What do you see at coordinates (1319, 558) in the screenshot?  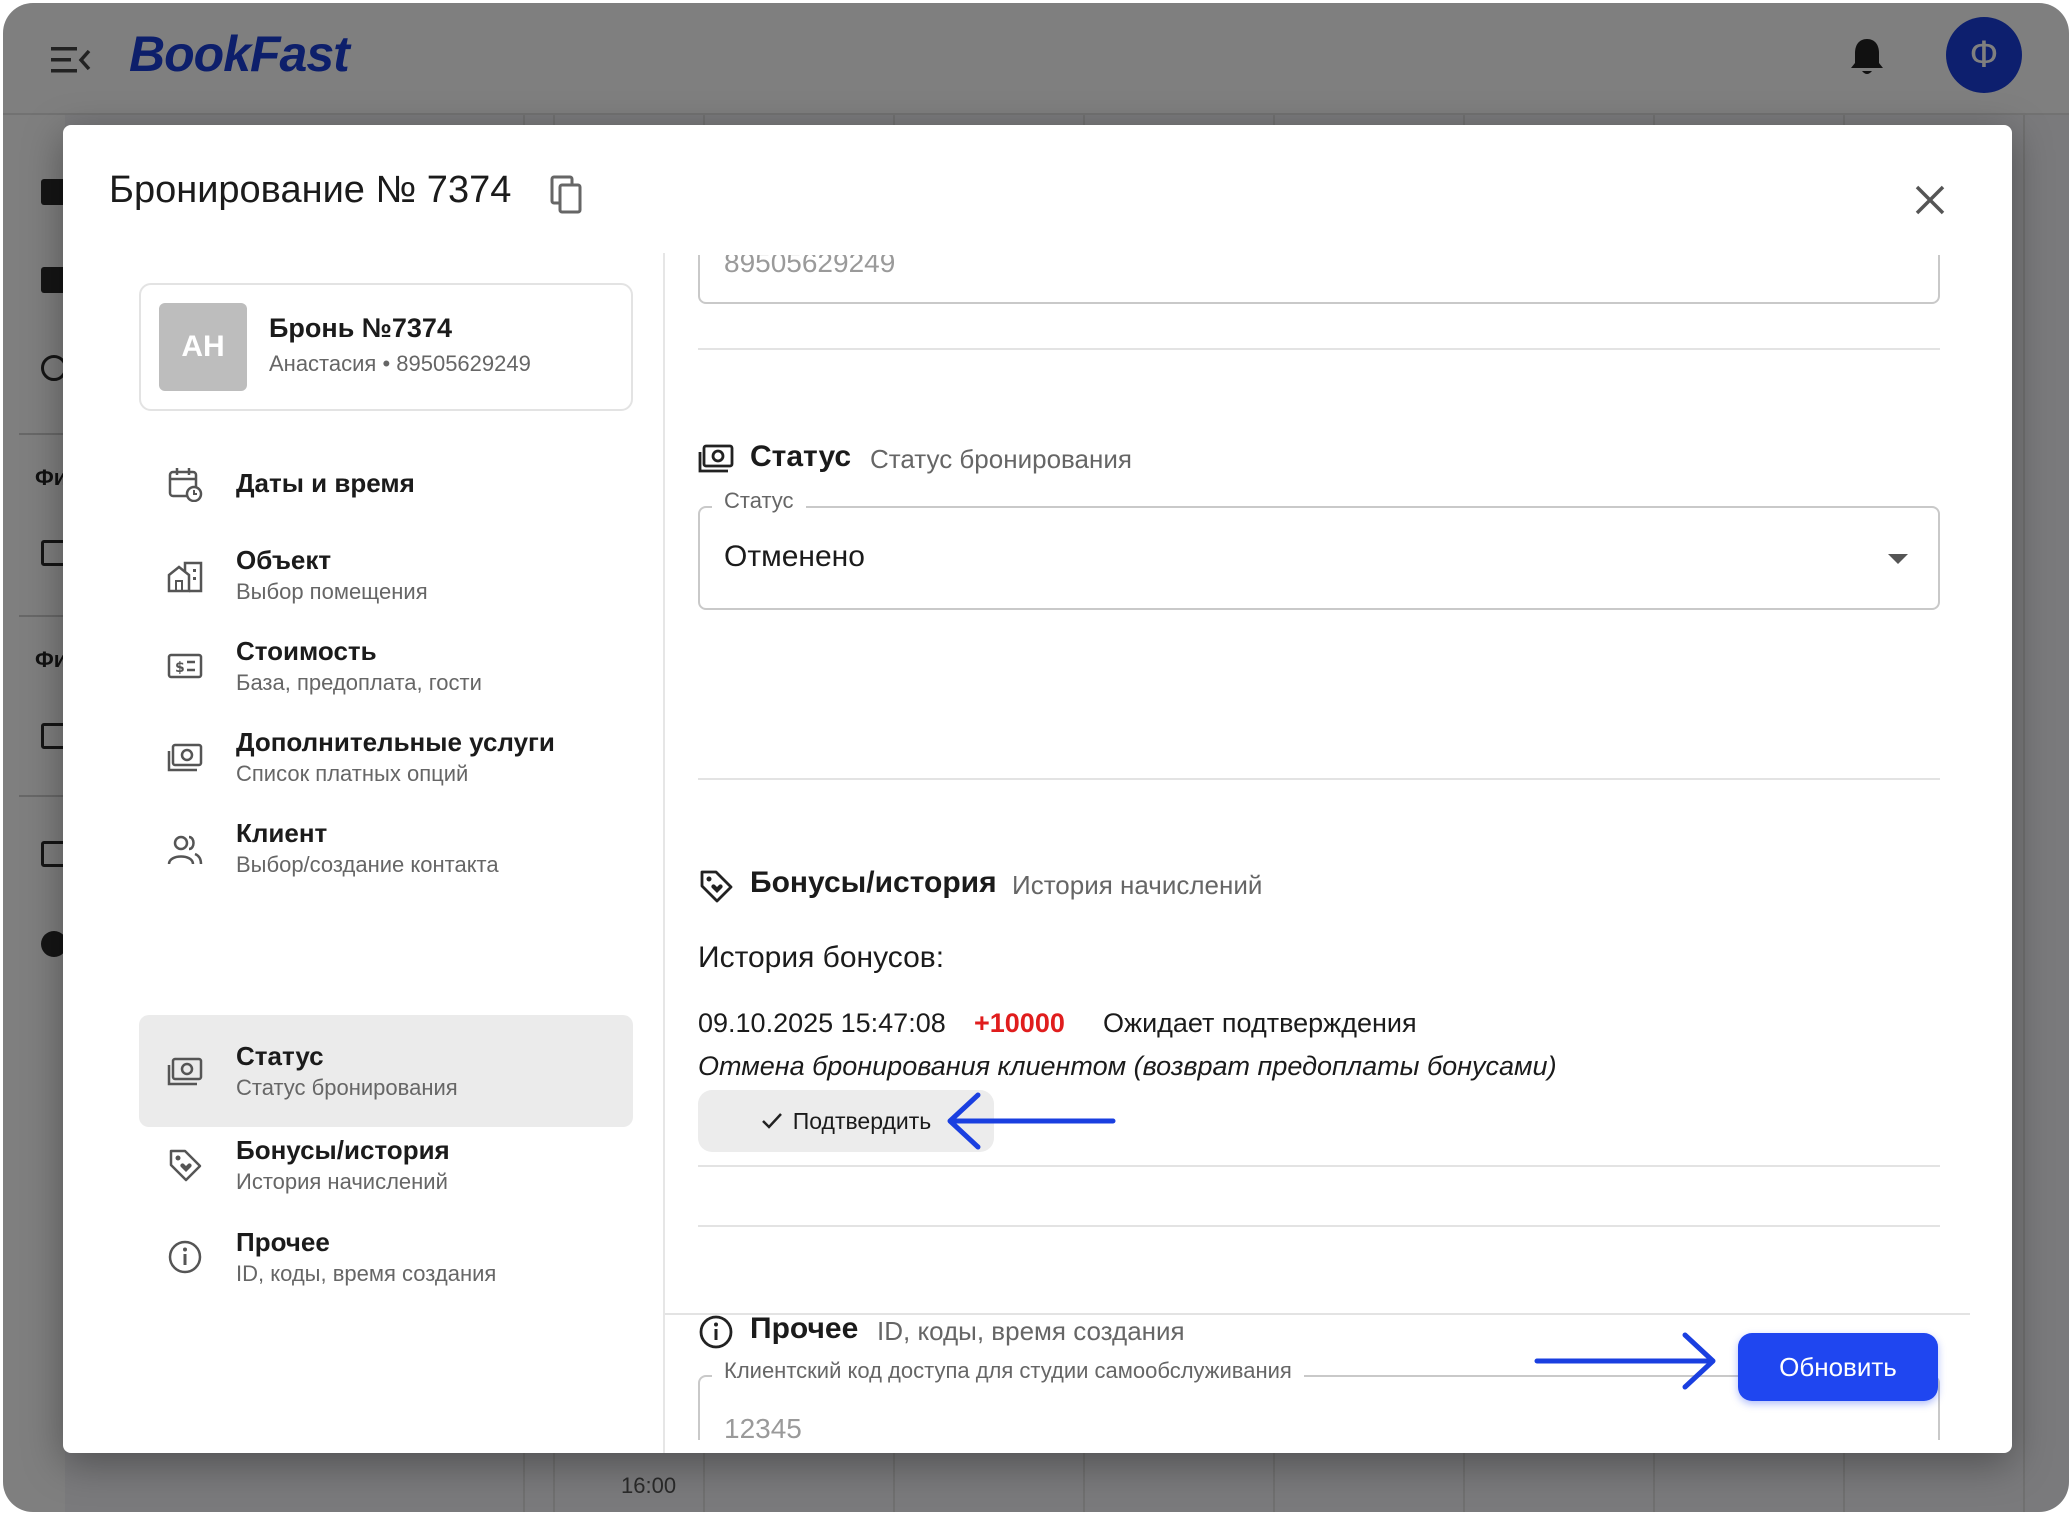 I see `status-select: Отменено` at bounding box center [1319, 558].